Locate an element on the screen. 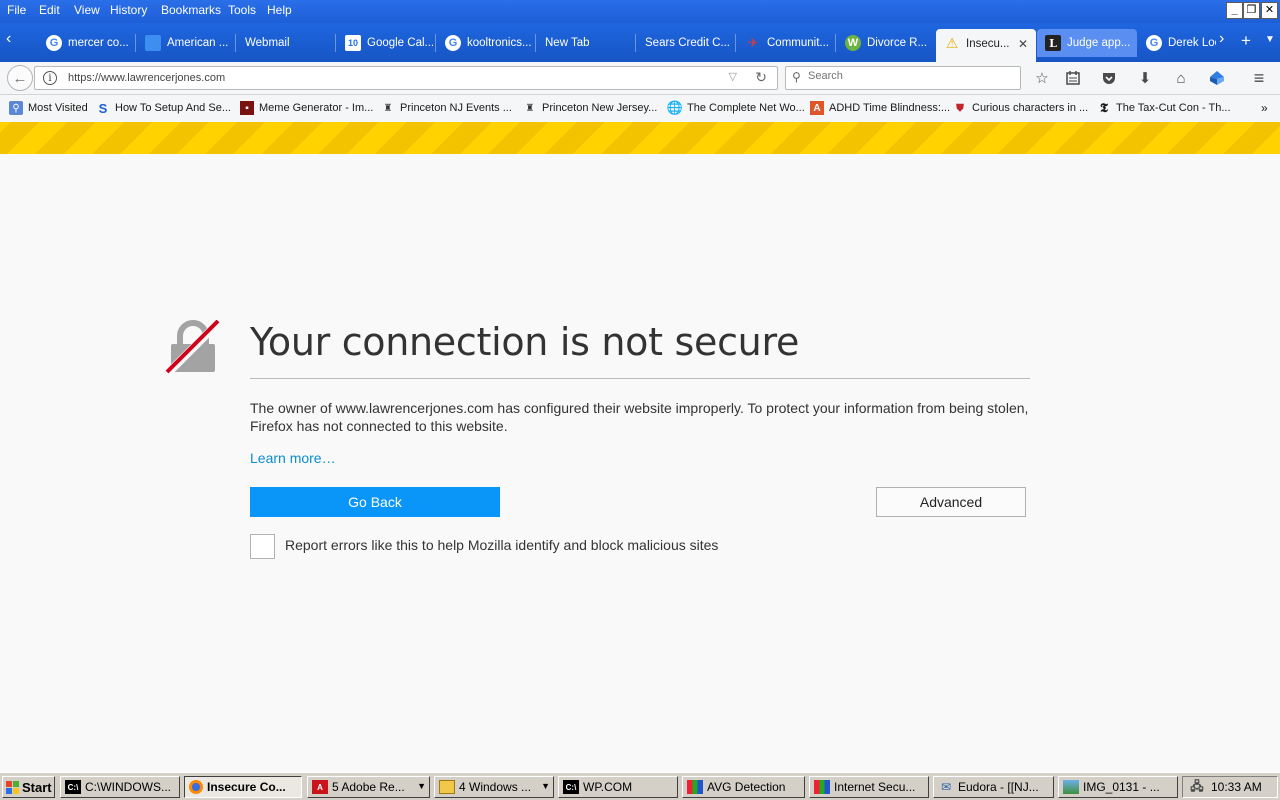  start-button: Start is located at coordinates (28, 787).